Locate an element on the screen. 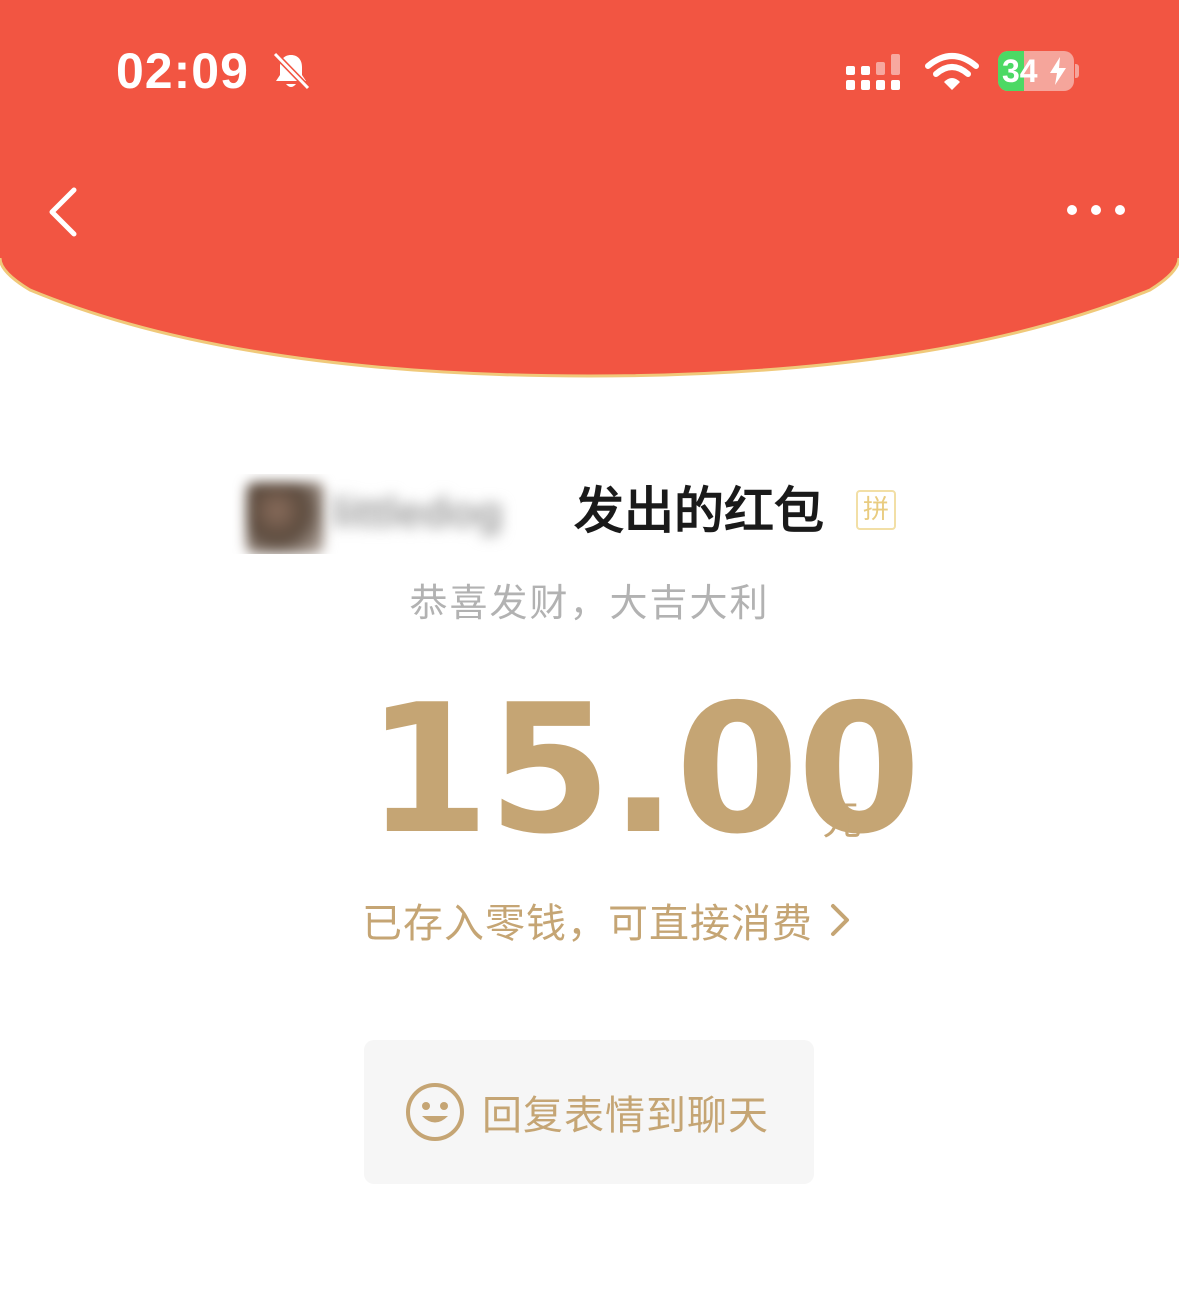 This screenshot has width=1179, height=1298. bell-slash-icon is located at coordinates (291, 71).